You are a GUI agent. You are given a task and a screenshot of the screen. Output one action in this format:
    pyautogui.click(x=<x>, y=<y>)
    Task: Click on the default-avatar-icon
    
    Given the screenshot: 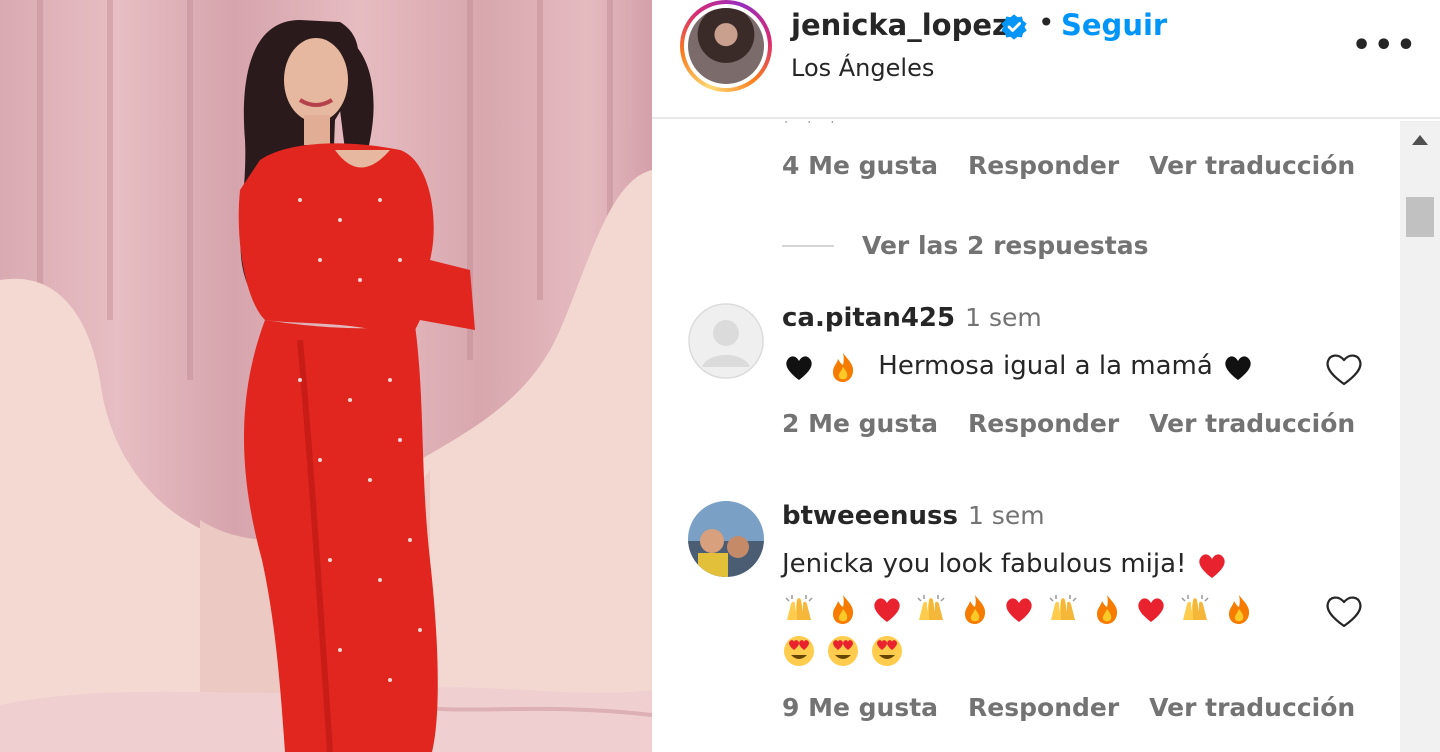 What is the action you would take?
    pyautogui.click(x=726, y=341)
    